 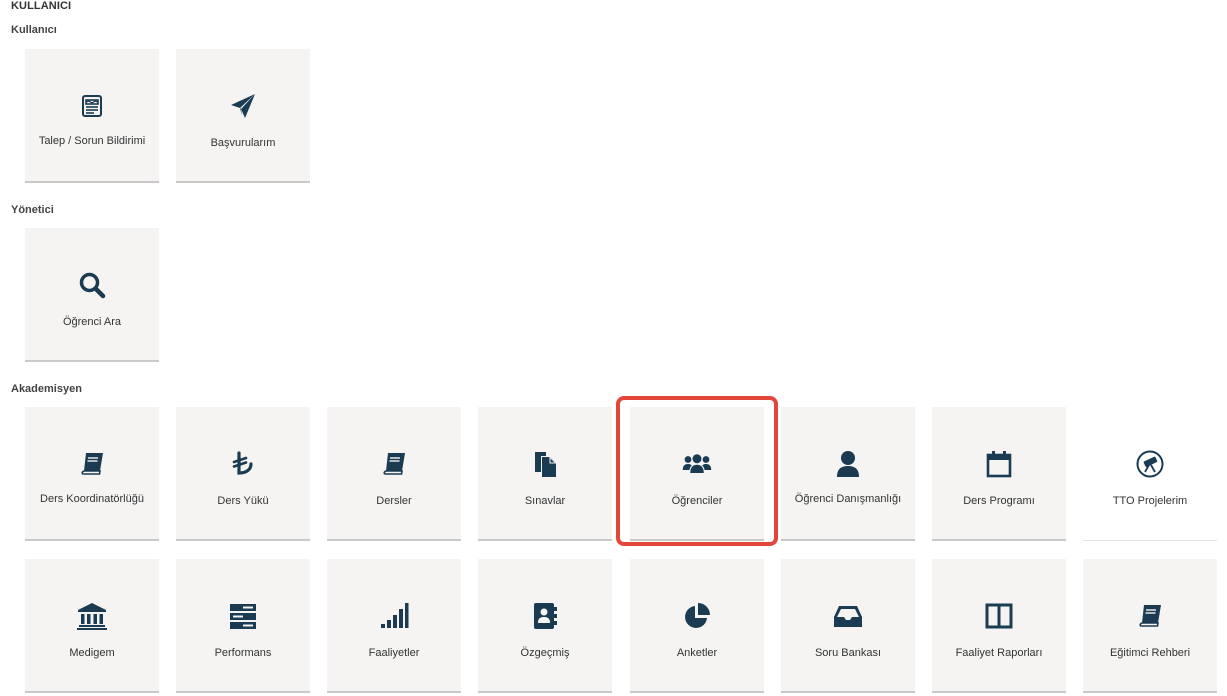 What do you see at coordinates (34, 30) in the screenshot?
I see `section-title-kullanici: Kullanıcı` at bounding box center [34, 30].